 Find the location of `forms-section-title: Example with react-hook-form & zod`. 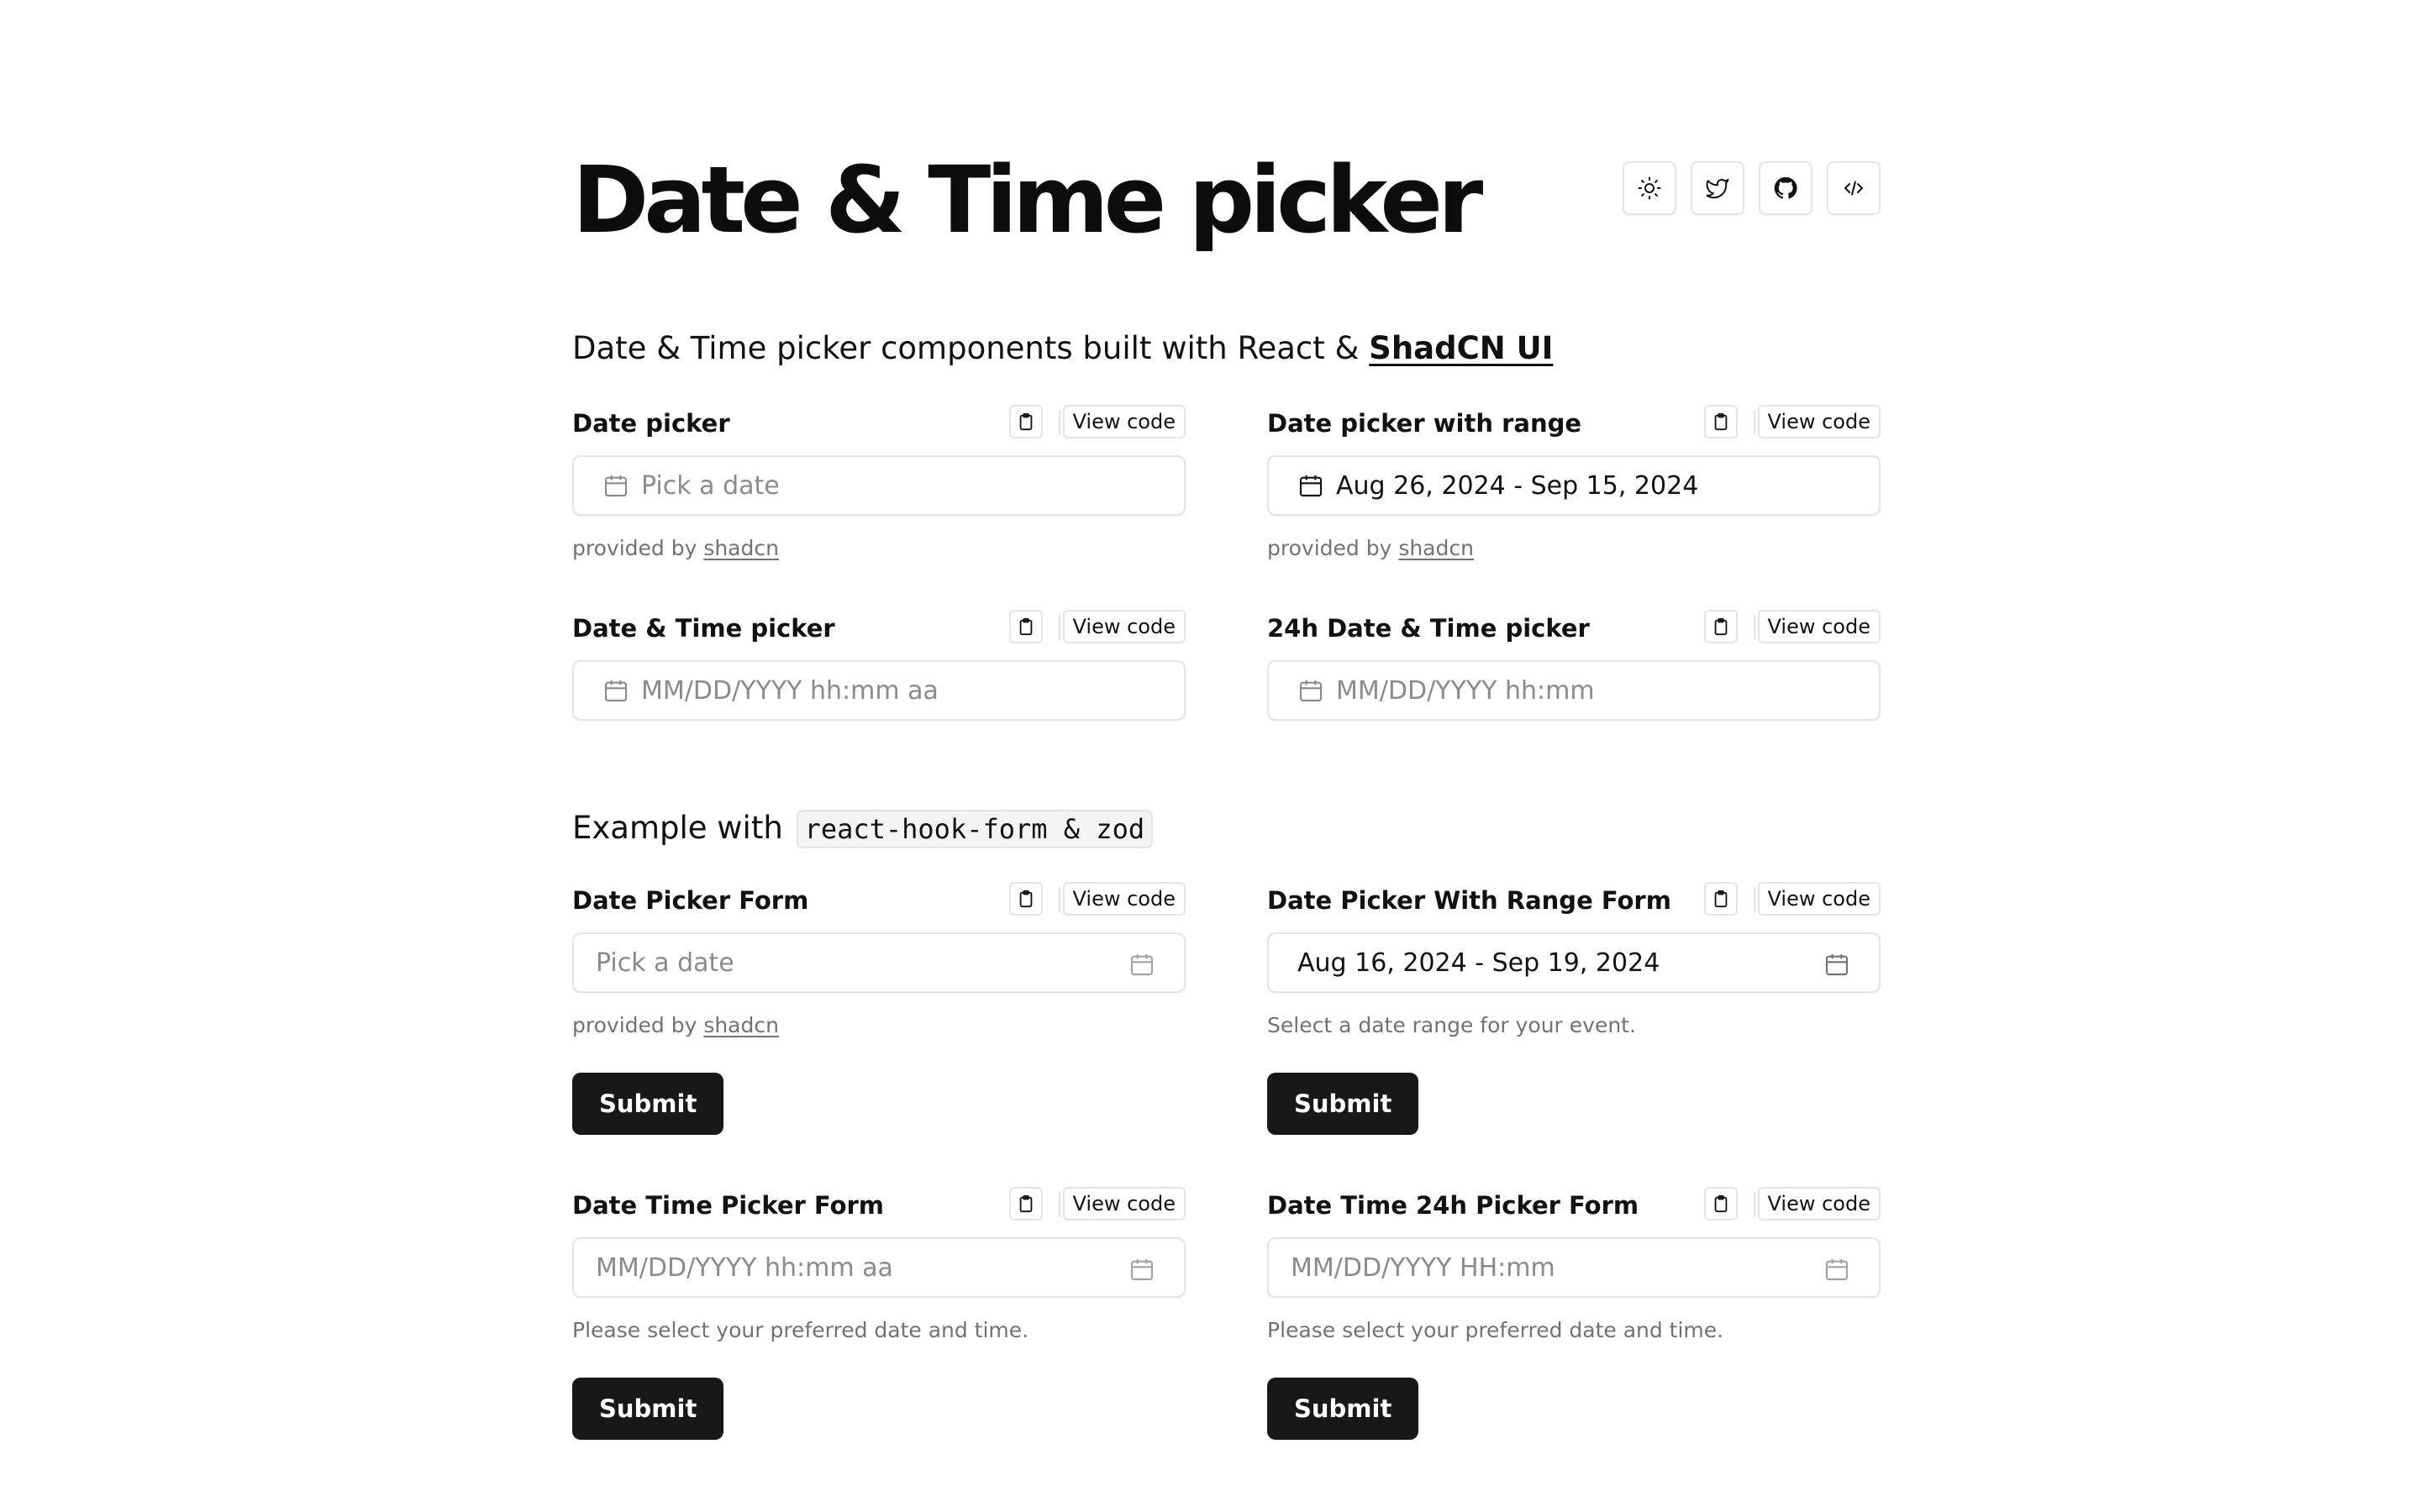

forms-section-title: Example with react-hook-form & zod is located at coordinates (863, 829).